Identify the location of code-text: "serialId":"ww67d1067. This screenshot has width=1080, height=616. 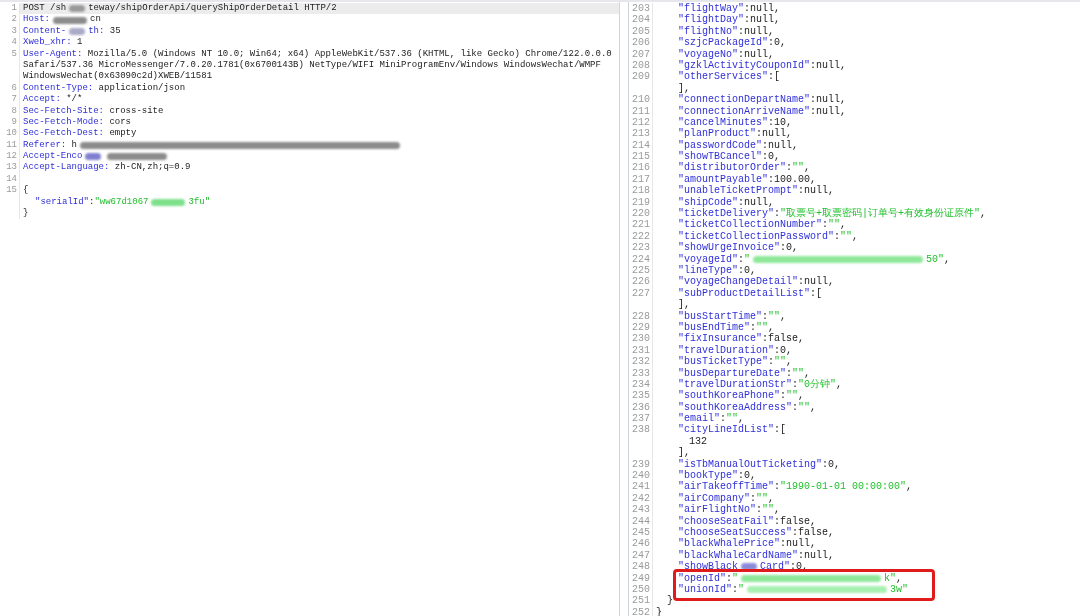
(92, 202).